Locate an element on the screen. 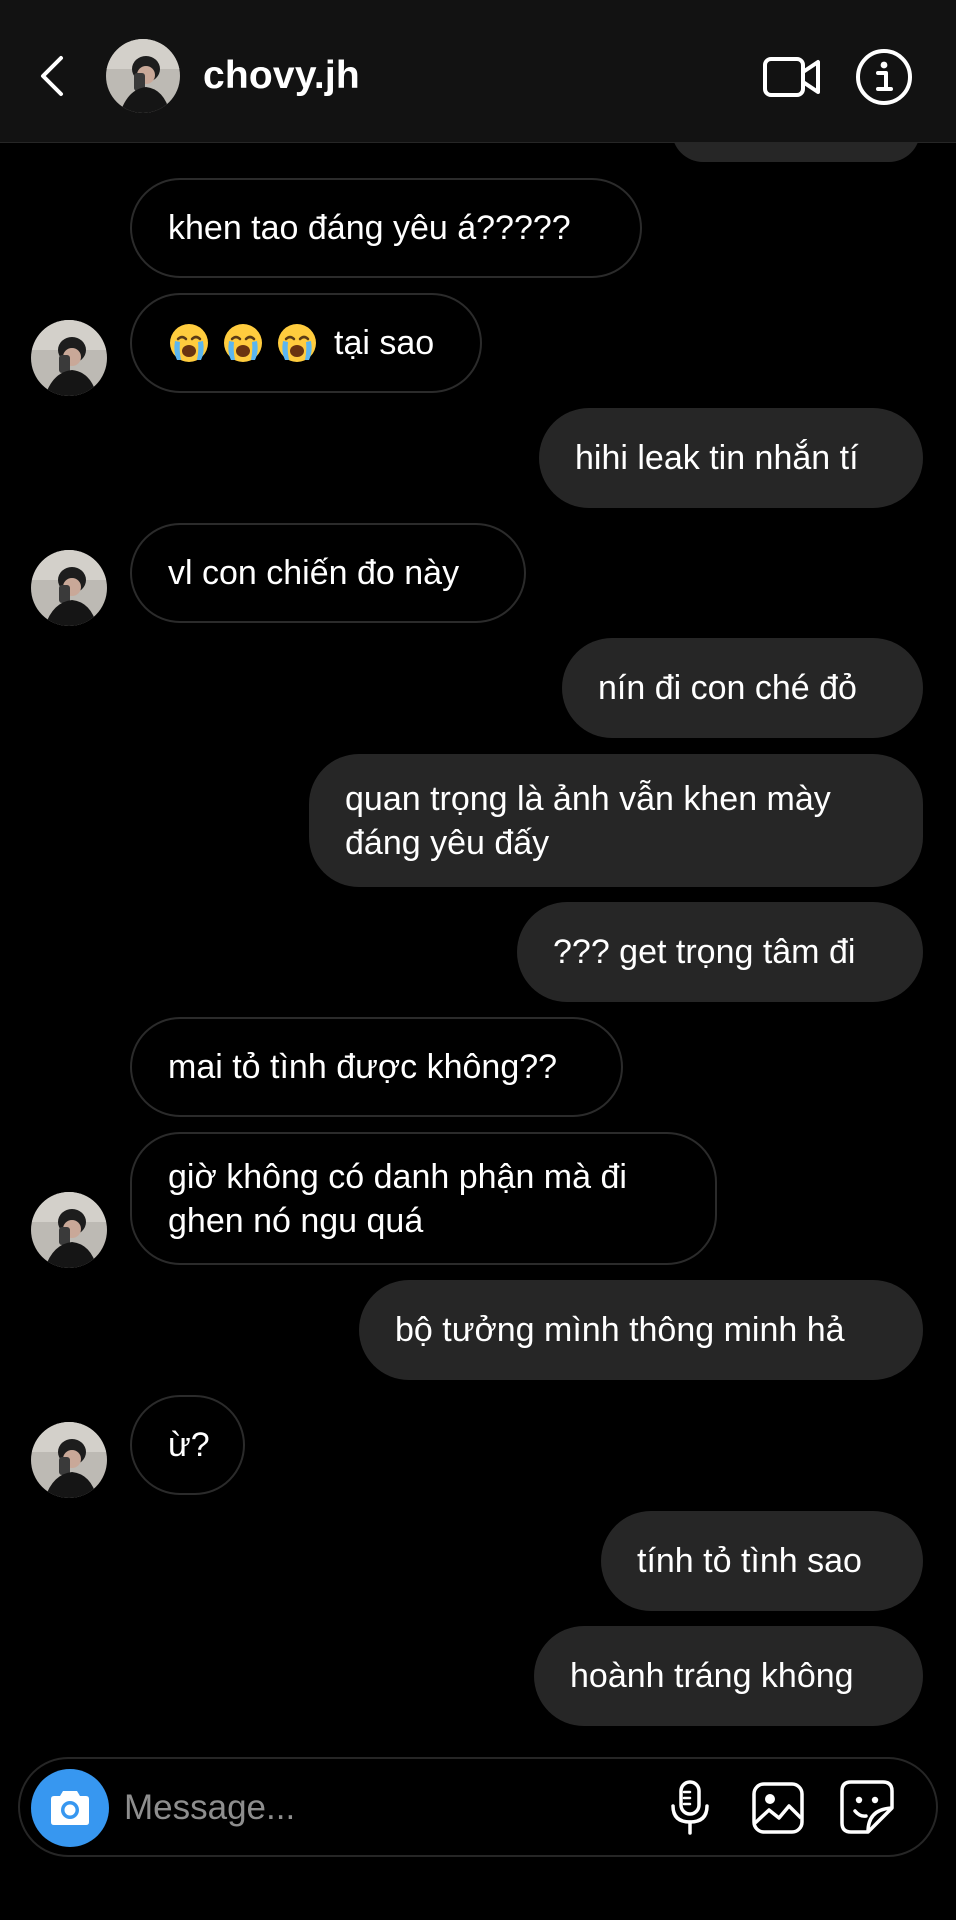 The height and width of the screenshot is (1920, 956). message-bubble-outgoing: hoành tráng không is located at coordinates (728, 1676).